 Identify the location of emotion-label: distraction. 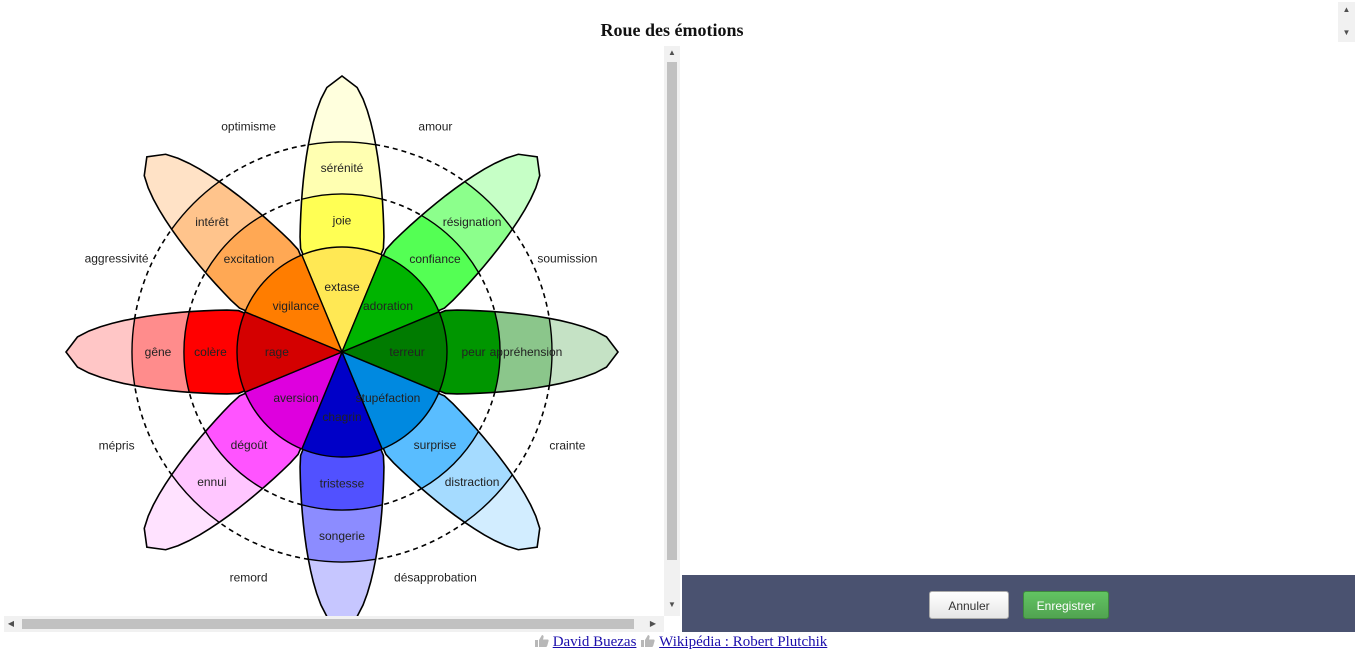
(472, 482).